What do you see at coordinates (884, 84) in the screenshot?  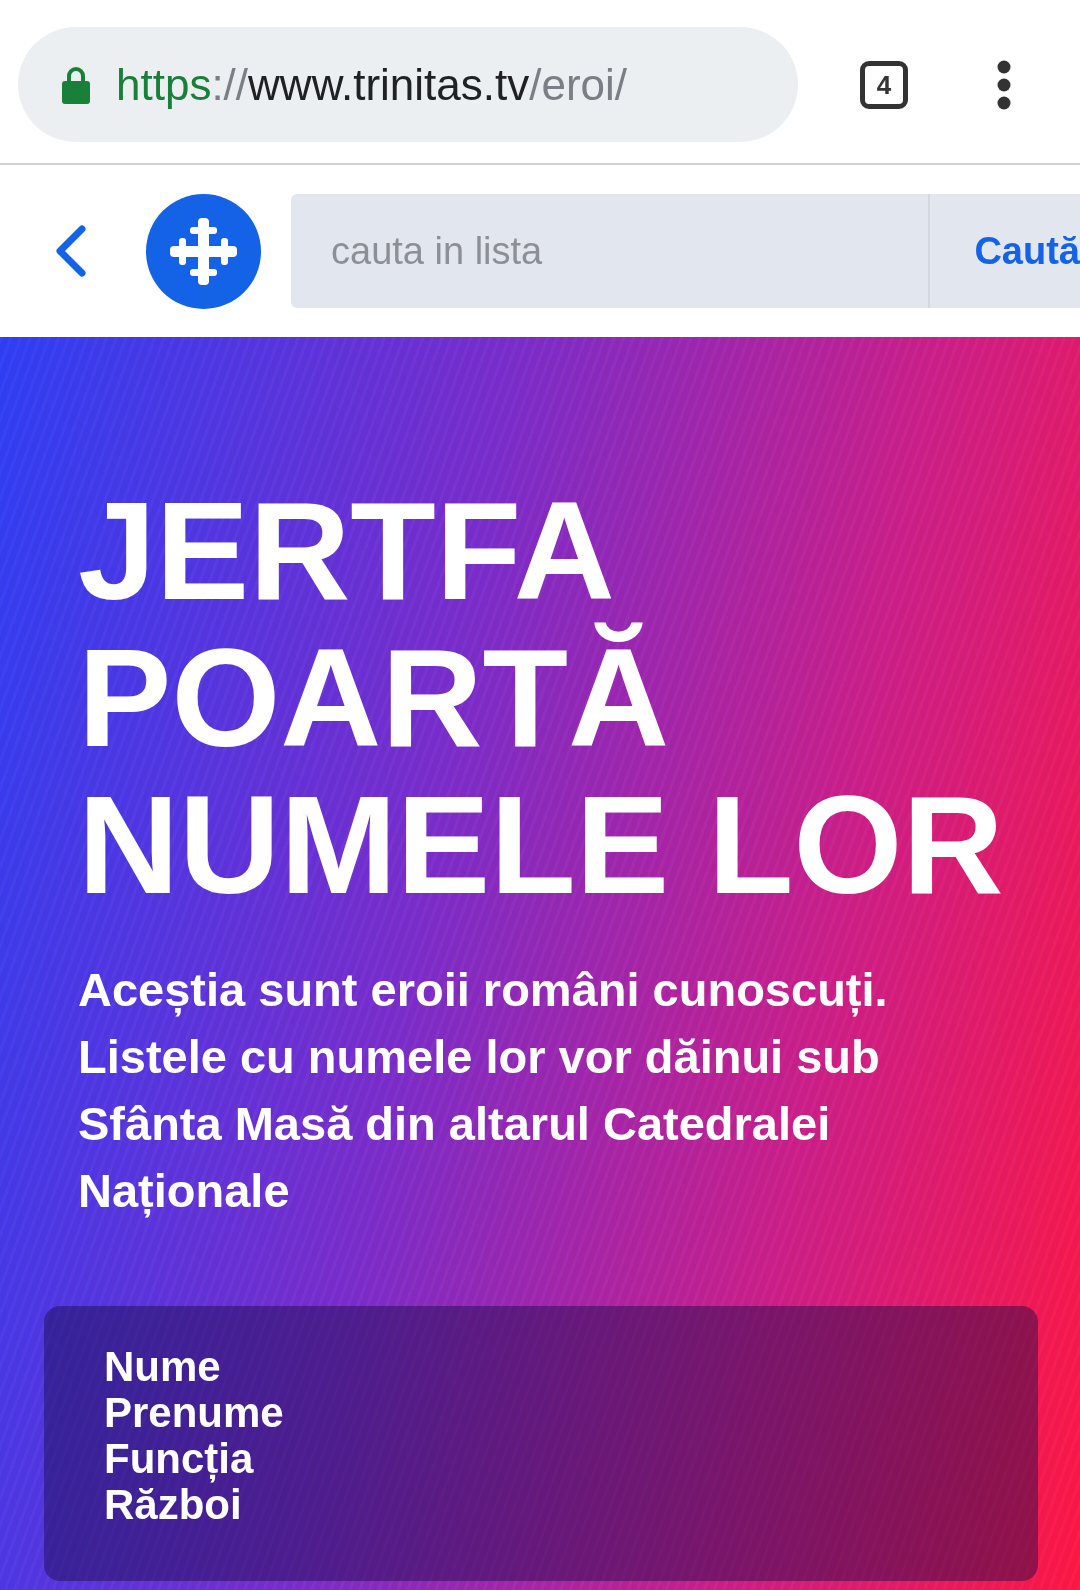 I see `tab-count: 4` at bounding box center [884, 84].